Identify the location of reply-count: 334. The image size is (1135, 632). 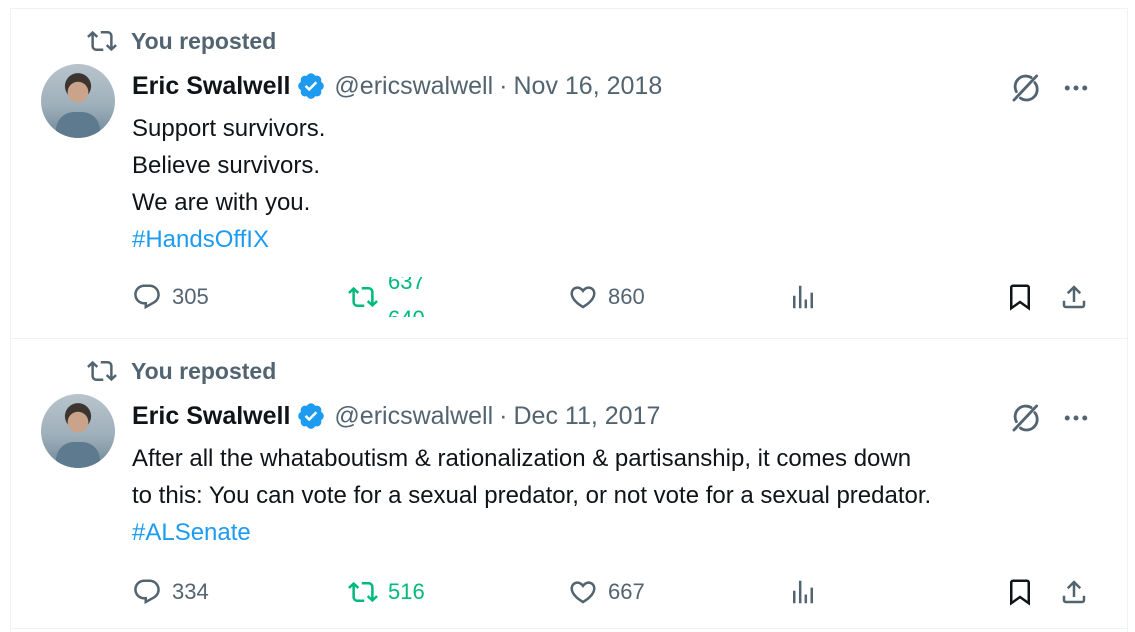
(190, 591).